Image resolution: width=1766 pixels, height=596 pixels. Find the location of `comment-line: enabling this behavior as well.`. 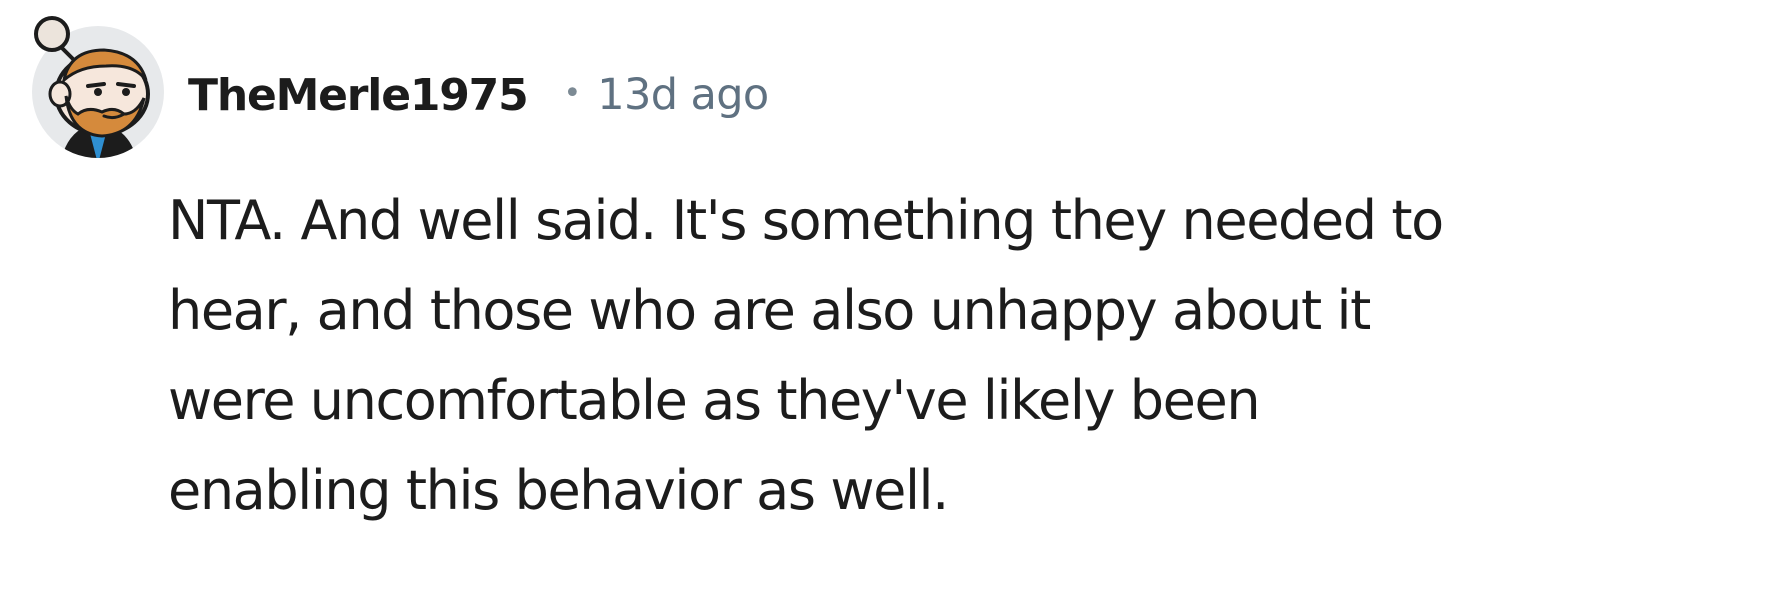

comment-line: enabling this behavior as well. is located at coordinates (558, 490).